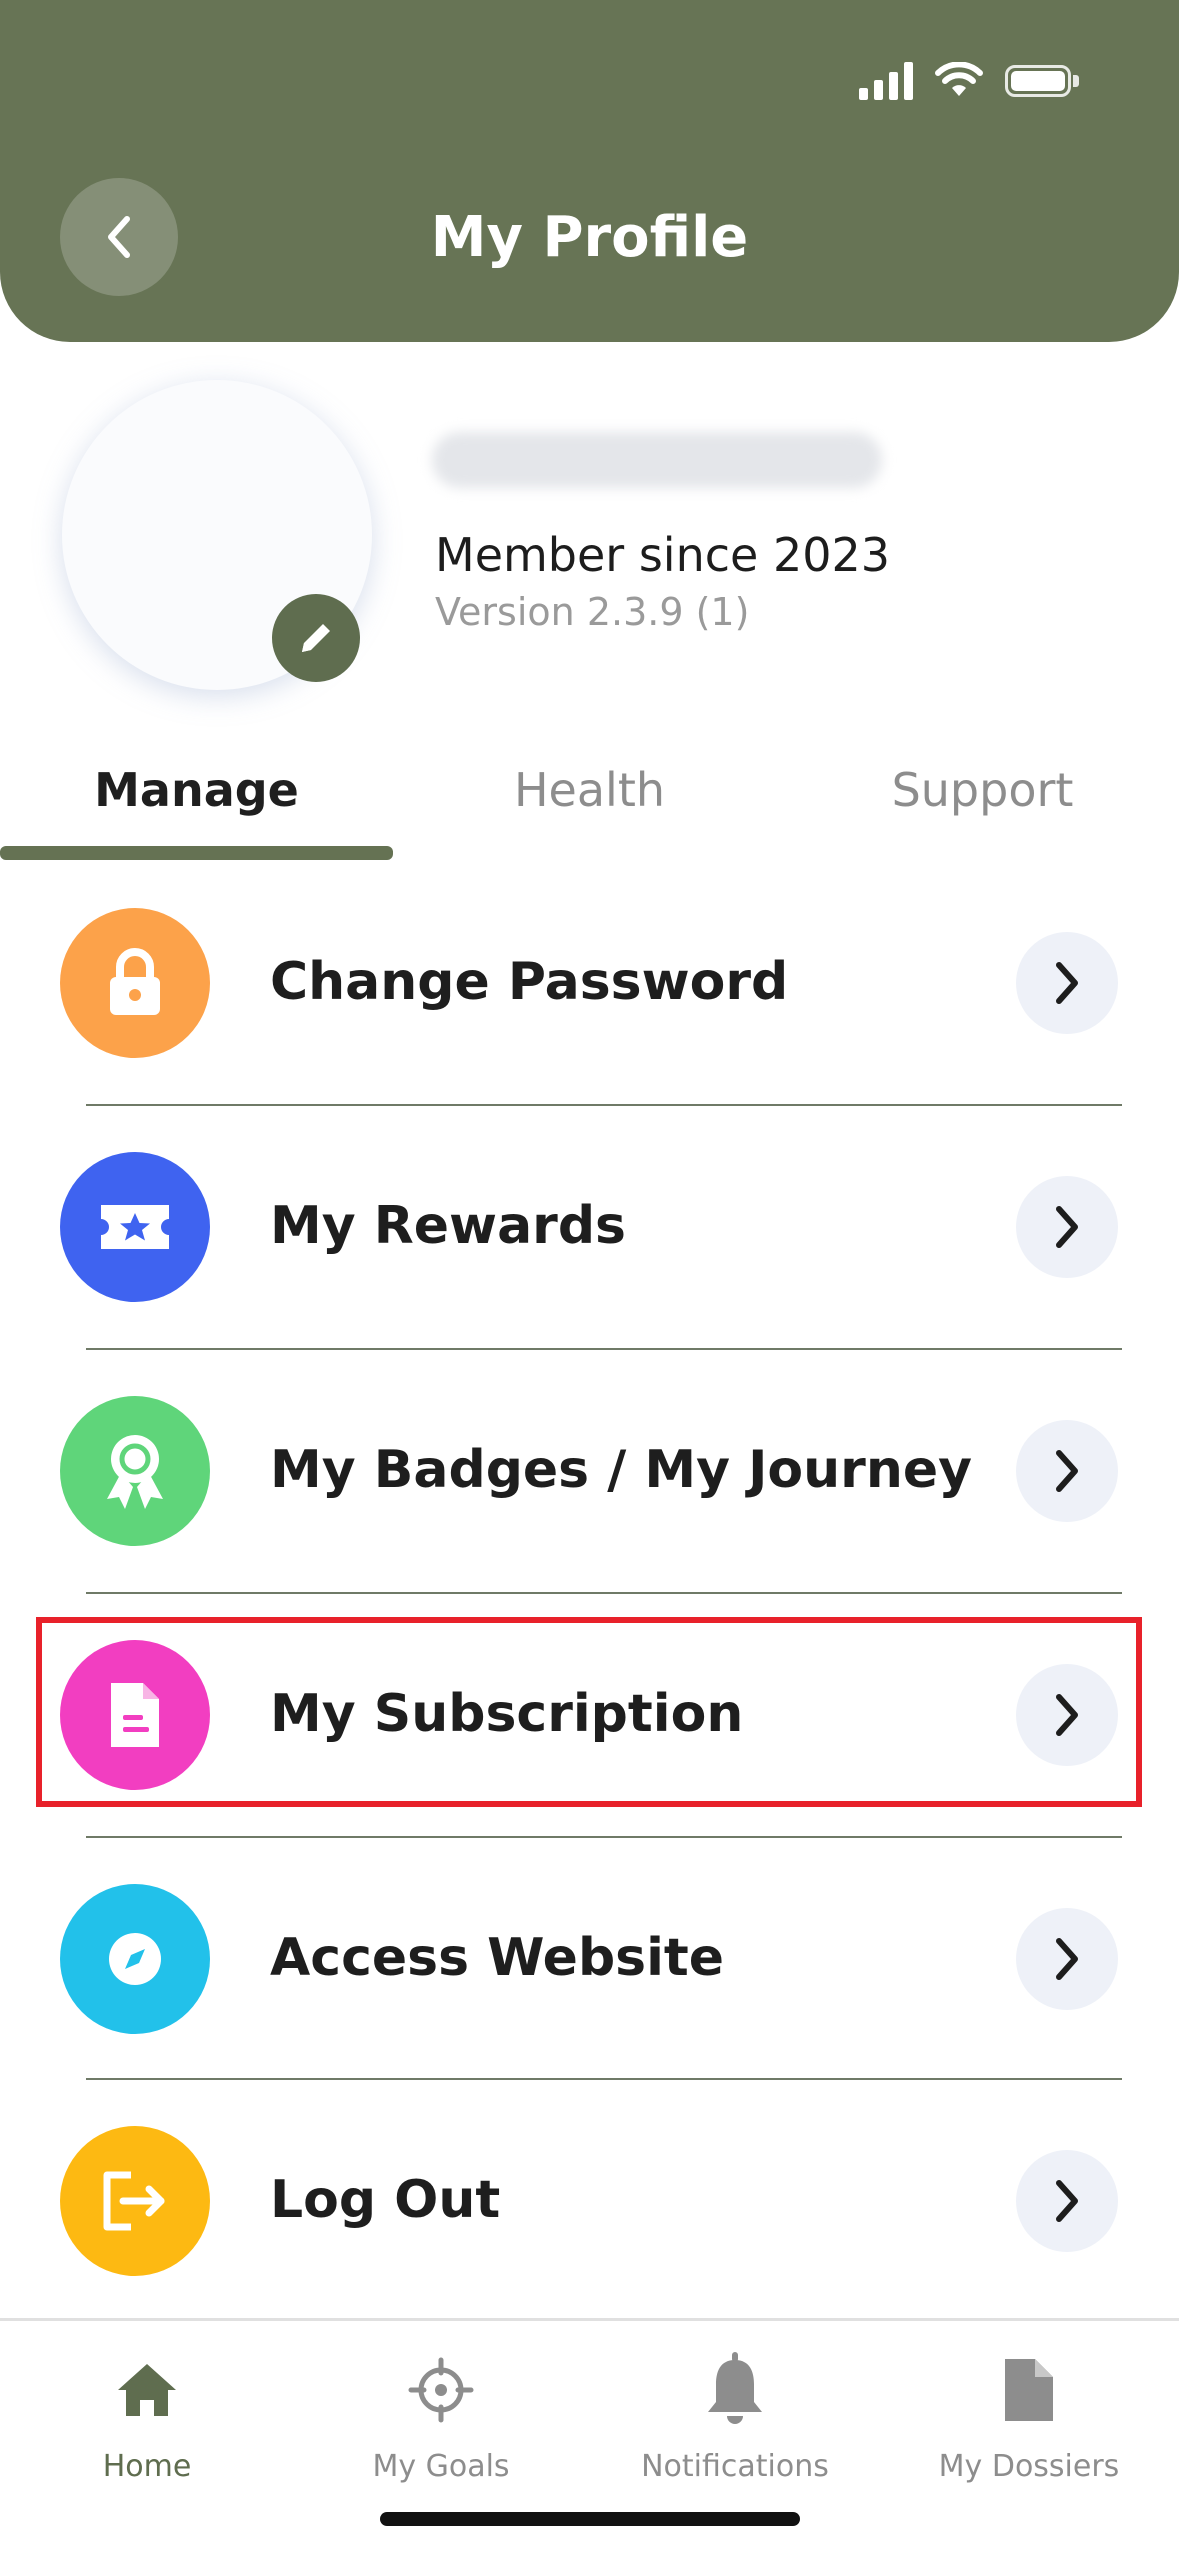 The image size is (1179, 2559). I want to click on nav-notifications: Notifications, so click(735, 2421).